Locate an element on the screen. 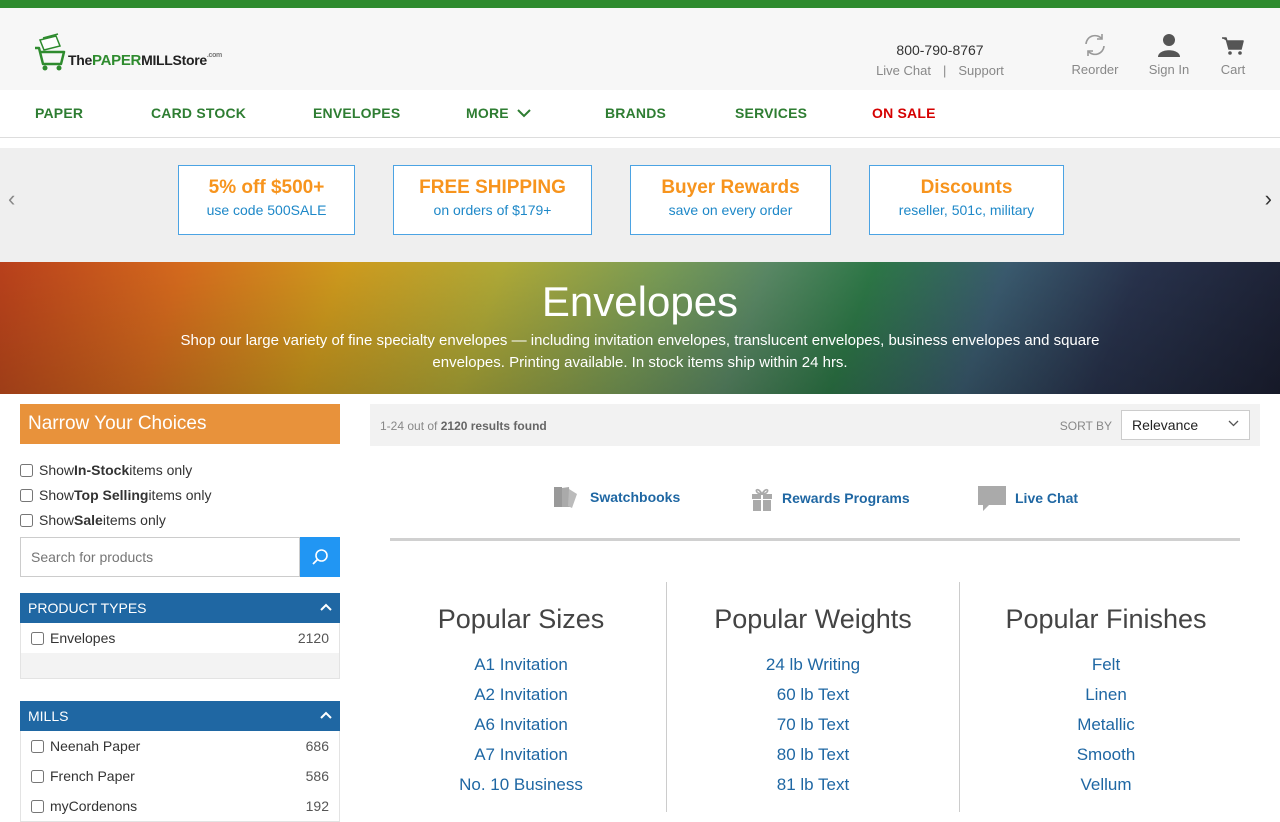  reorder-button: Reorder is located at coordinates (1095, 54).